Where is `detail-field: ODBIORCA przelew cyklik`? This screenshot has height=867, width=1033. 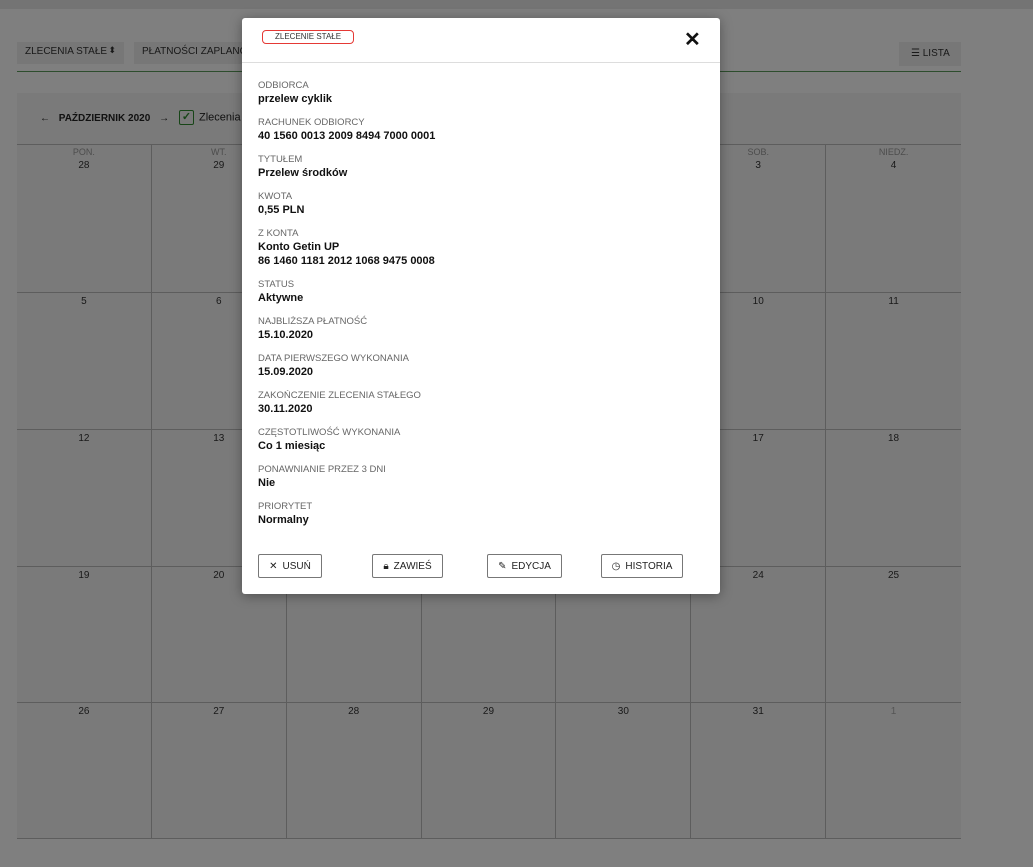
detail-field: ODBIORCA przelew cyklik is located at coordinates (478, 98).